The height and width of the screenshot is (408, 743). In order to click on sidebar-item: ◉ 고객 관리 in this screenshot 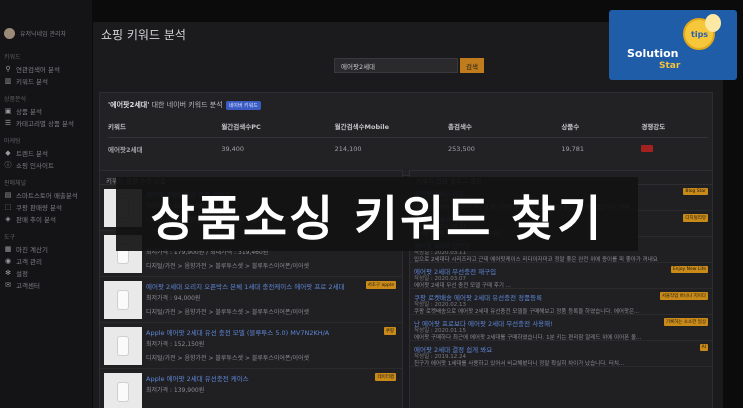, I will do `click(46, 261)`.